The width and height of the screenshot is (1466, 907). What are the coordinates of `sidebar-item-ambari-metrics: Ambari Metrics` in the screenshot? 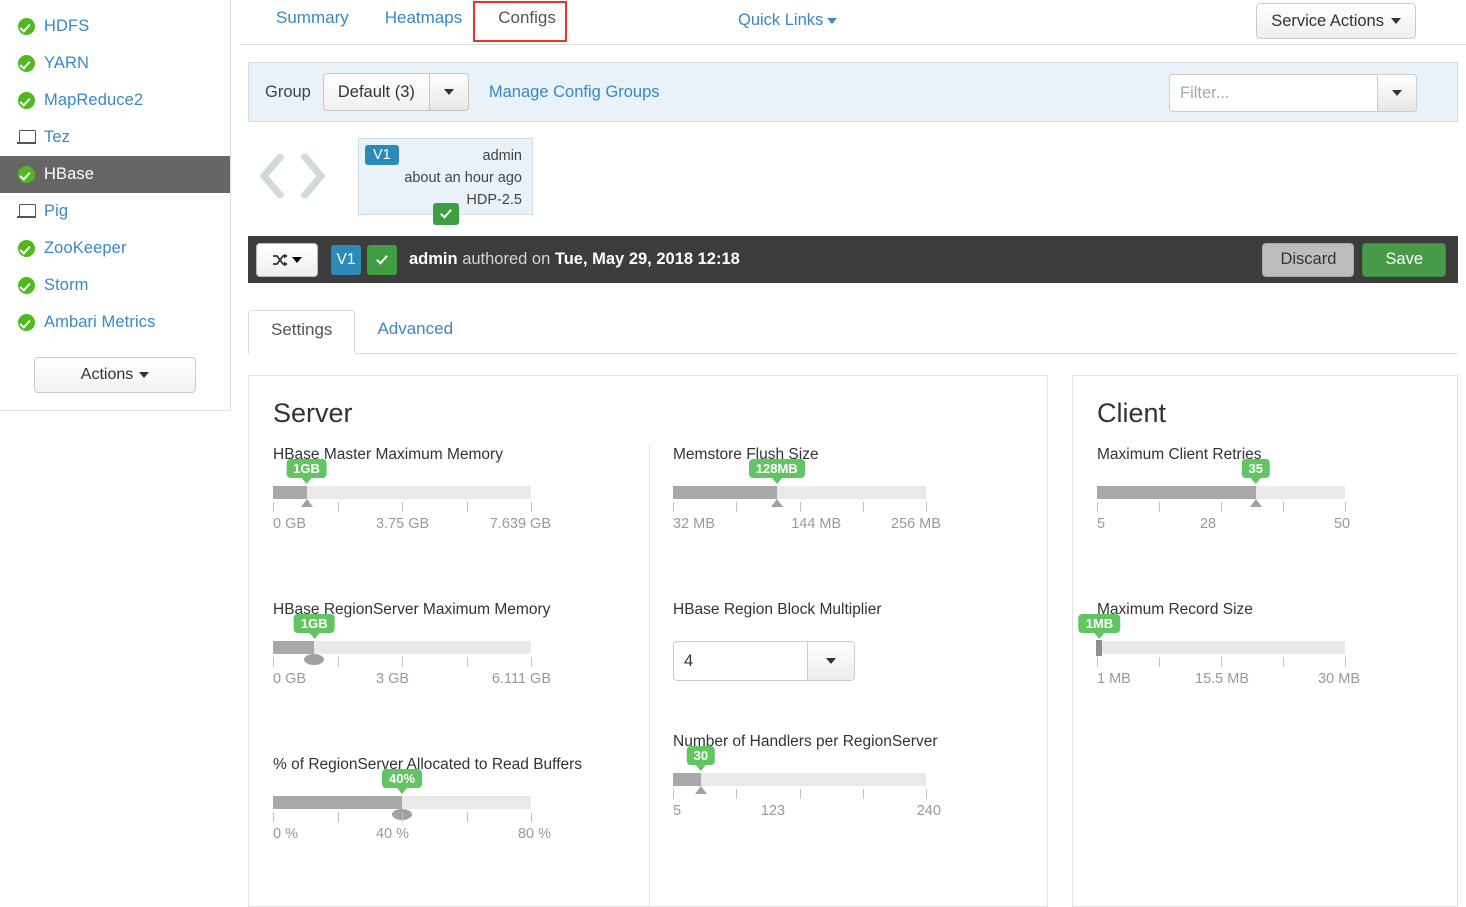 It's located at (115, 322).